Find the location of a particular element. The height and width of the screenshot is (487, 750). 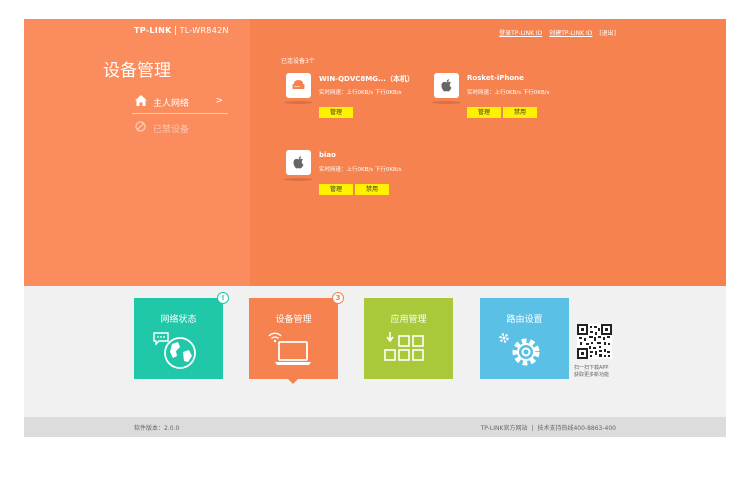

sidebar-item-blocked-devices: 已禁设备 is located at coordinates (180, 128).